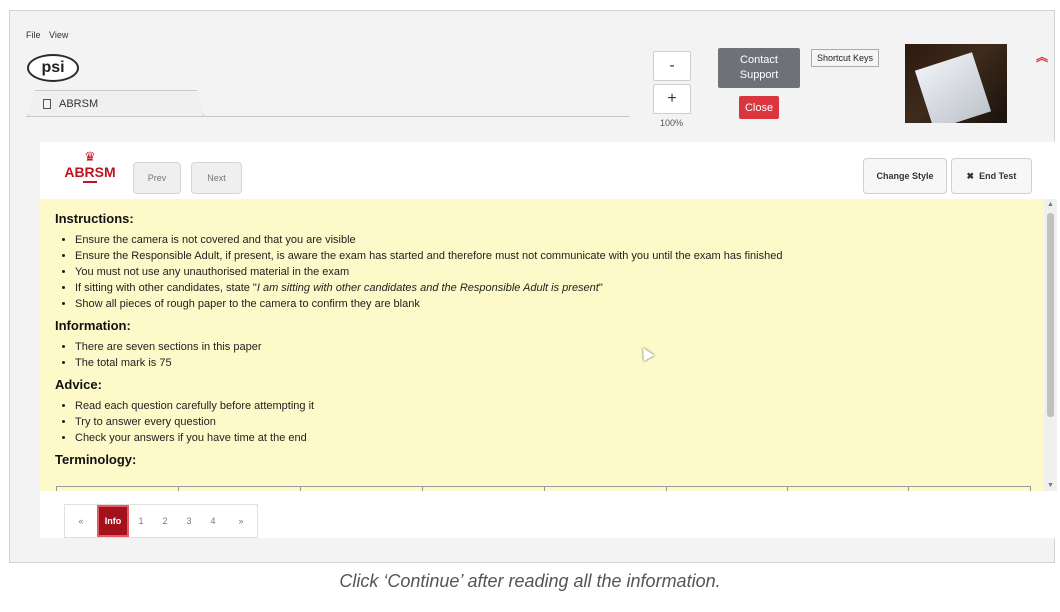 The height and width of the screenshot is (612, 1060). Describe the element at coordinates (600, 288) in the screenshot. I see `quote-suffix: "` at that location.